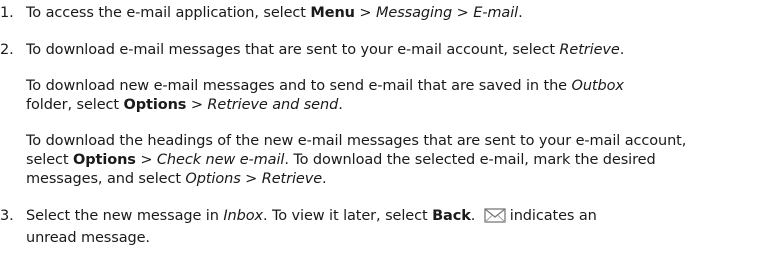 This screenshot has width=760, height=274. What do you see at coordinates (597, 86) in the screenshot?
I see `outbox-term: Outbox` at bounding box center [597, 86].